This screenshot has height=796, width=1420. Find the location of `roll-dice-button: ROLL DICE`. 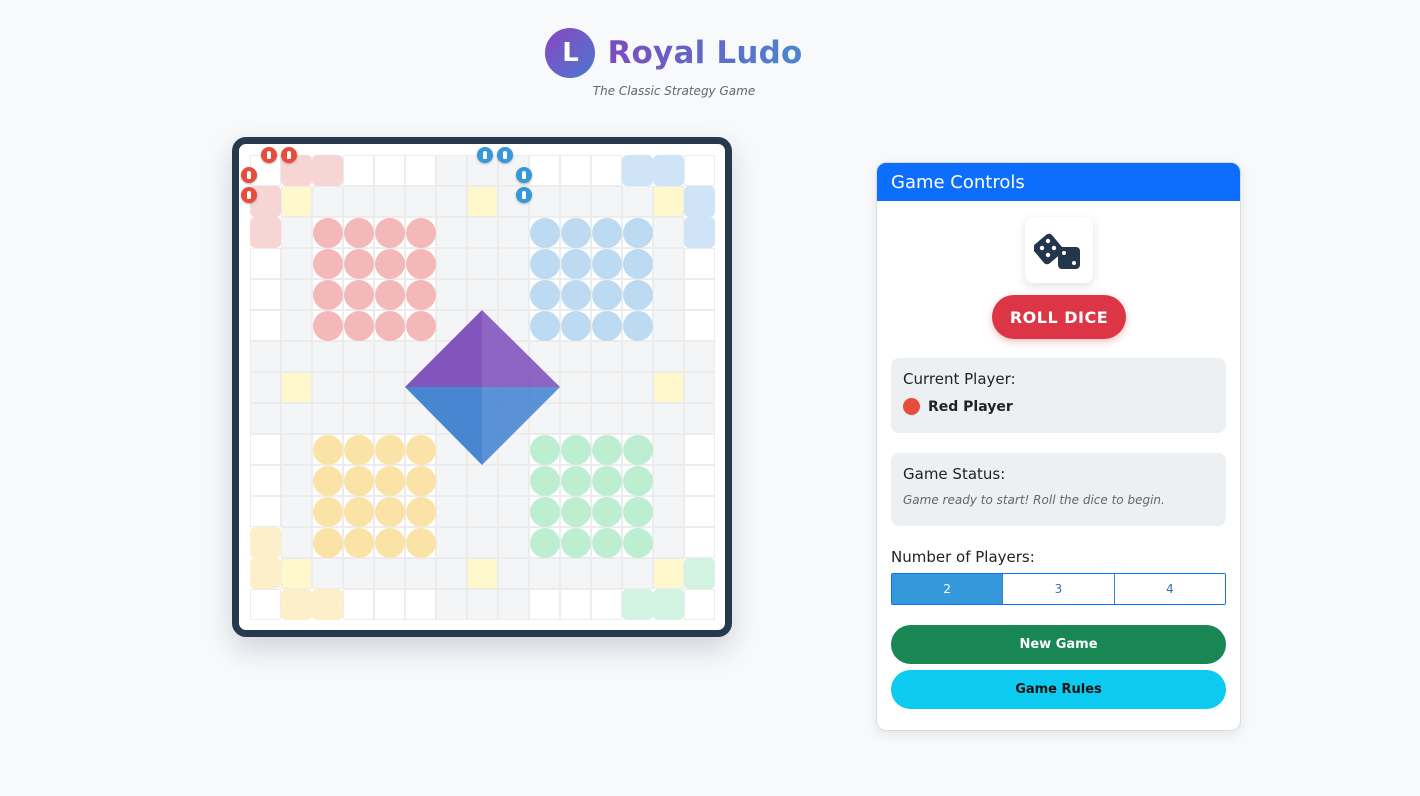

roll-dice-button: ROLL DICE is located at coordinates (1059, 317).